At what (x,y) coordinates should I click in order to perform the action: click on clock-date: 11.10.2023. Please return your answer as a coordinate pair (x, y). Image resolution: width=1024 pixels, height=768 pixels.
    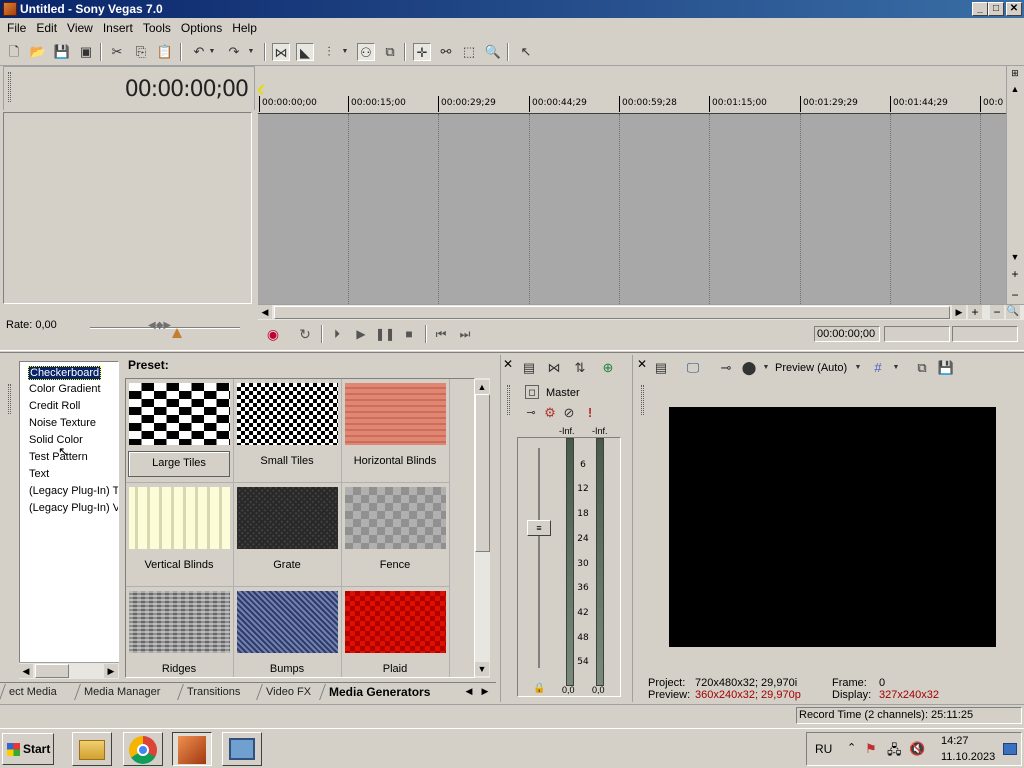
    Looking at the image, I should click on (968, 757).